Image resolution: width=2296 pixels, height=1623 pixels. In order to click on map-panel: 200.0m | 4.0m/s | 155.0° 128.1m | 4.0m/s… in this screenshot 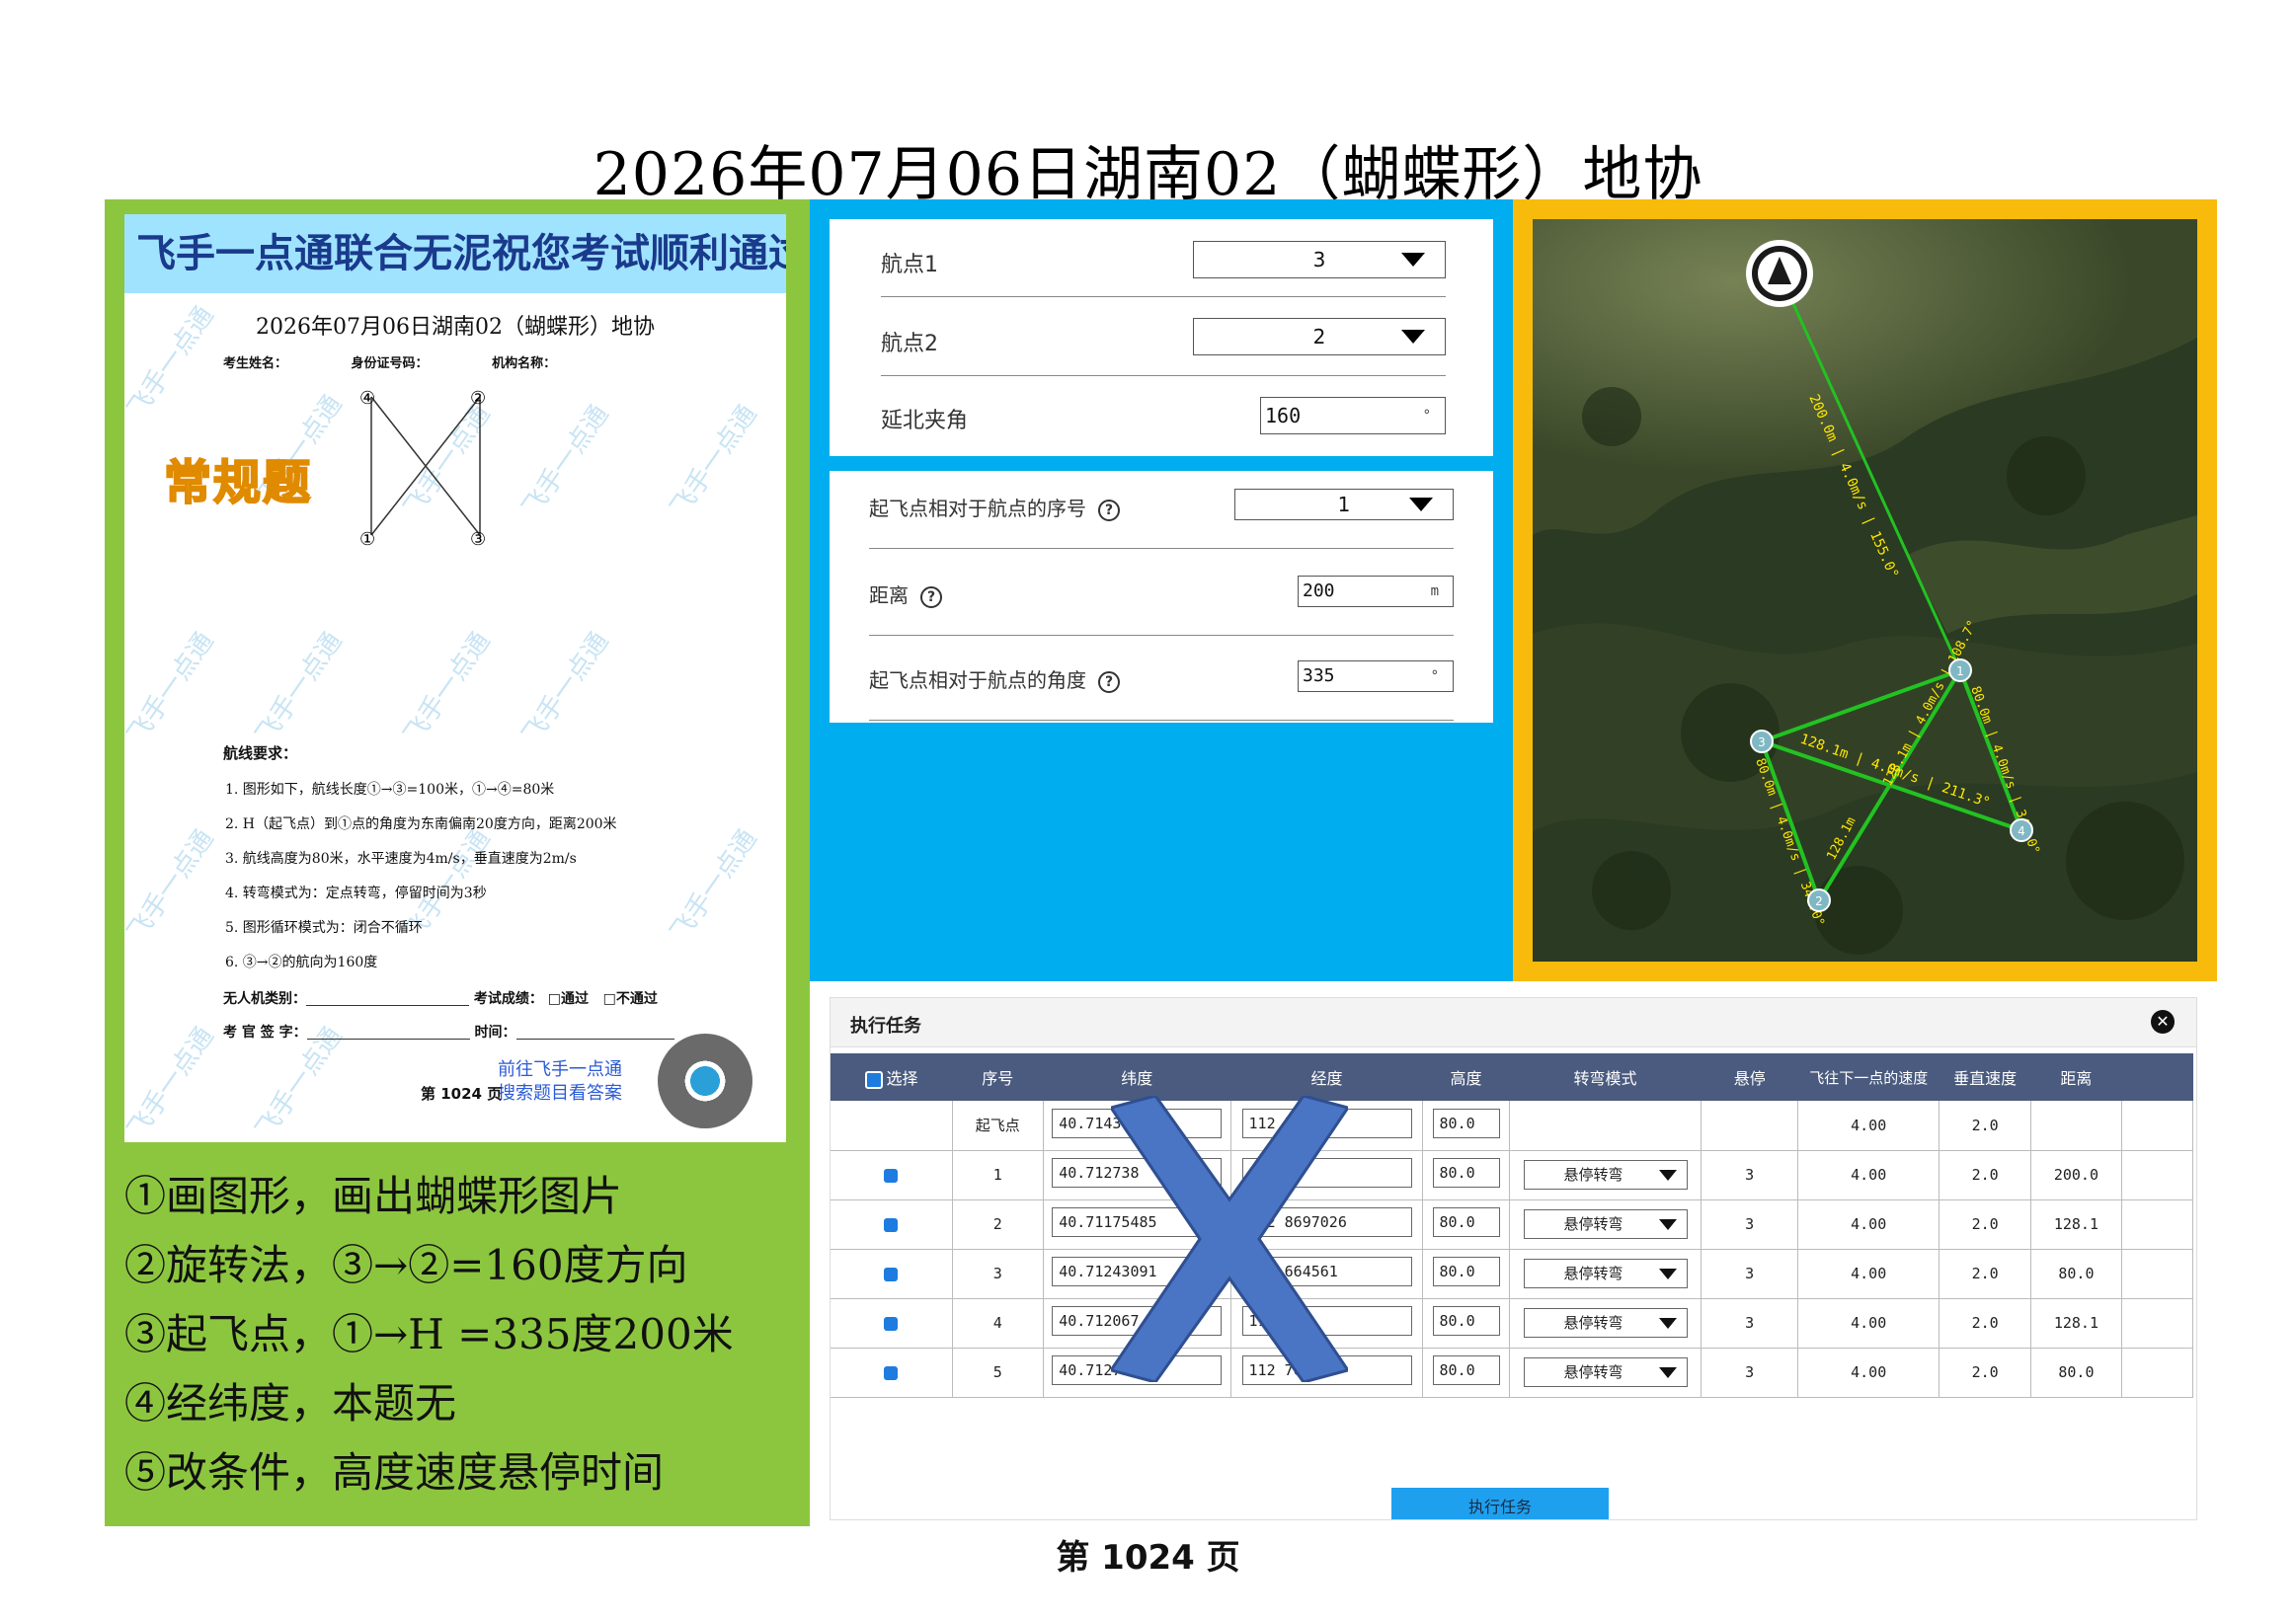, I will do `click(1865, 590)`.